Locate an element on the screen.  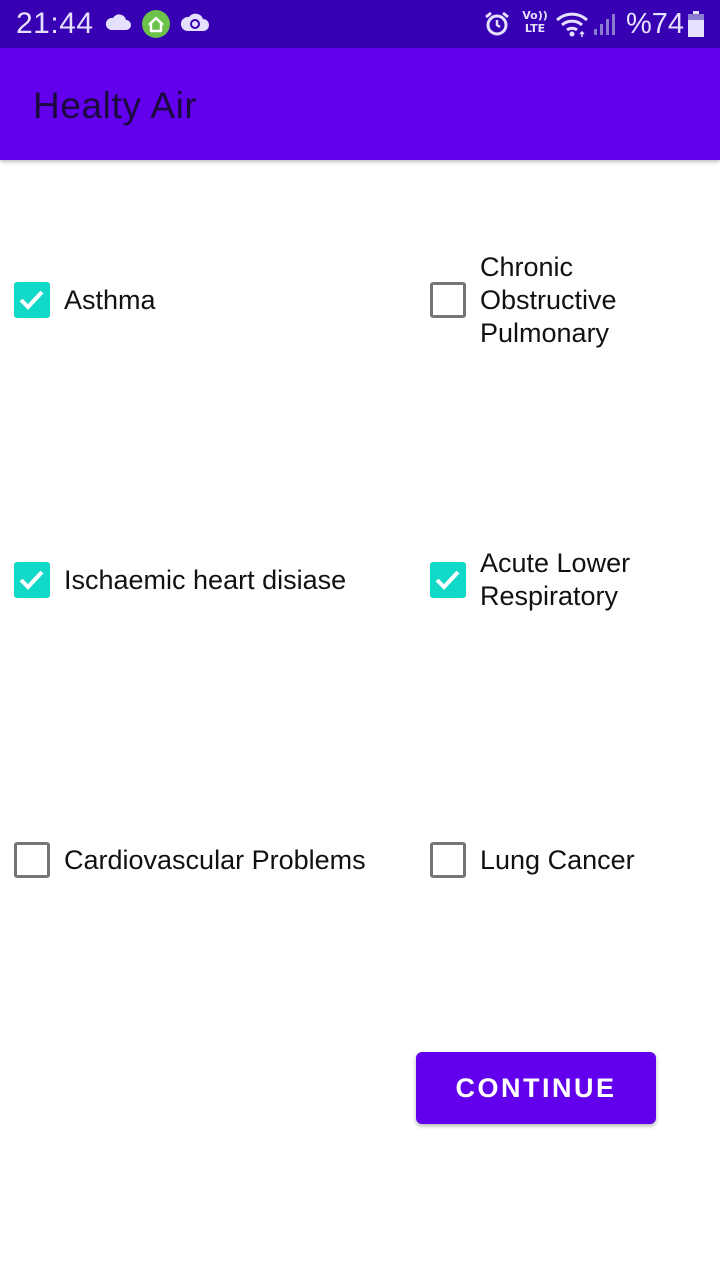
home-app-icon is located at coordinates (156, 26).